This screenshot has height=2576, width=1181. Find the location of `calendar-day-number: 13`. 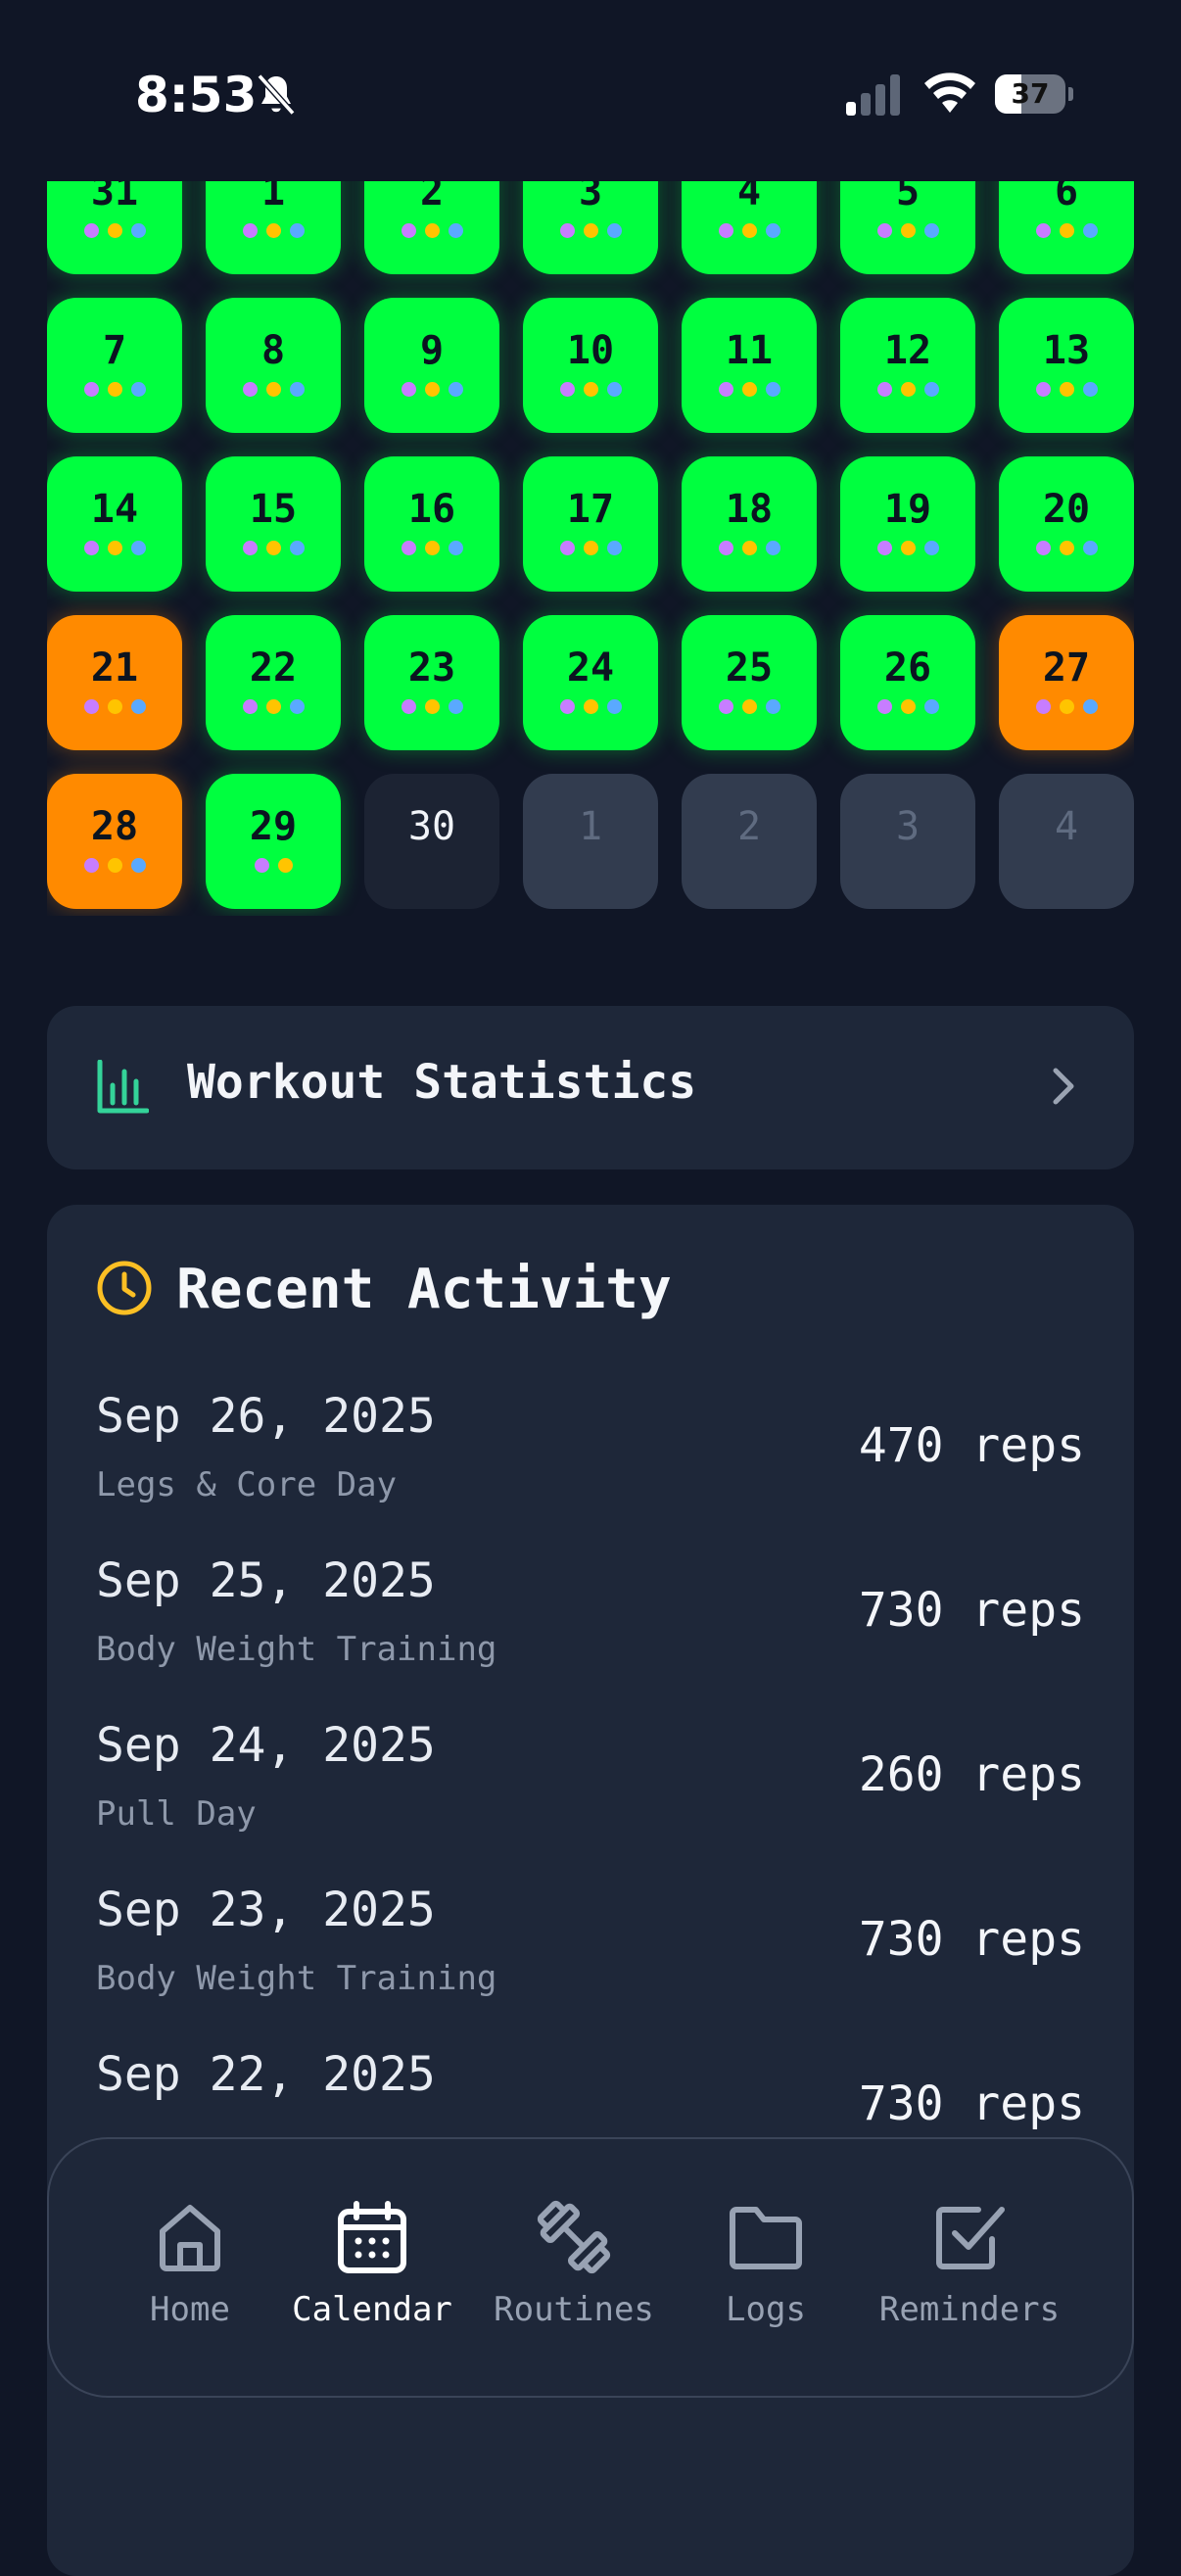

calendar-day-number: 13 is located at coordinates (1066, 350).